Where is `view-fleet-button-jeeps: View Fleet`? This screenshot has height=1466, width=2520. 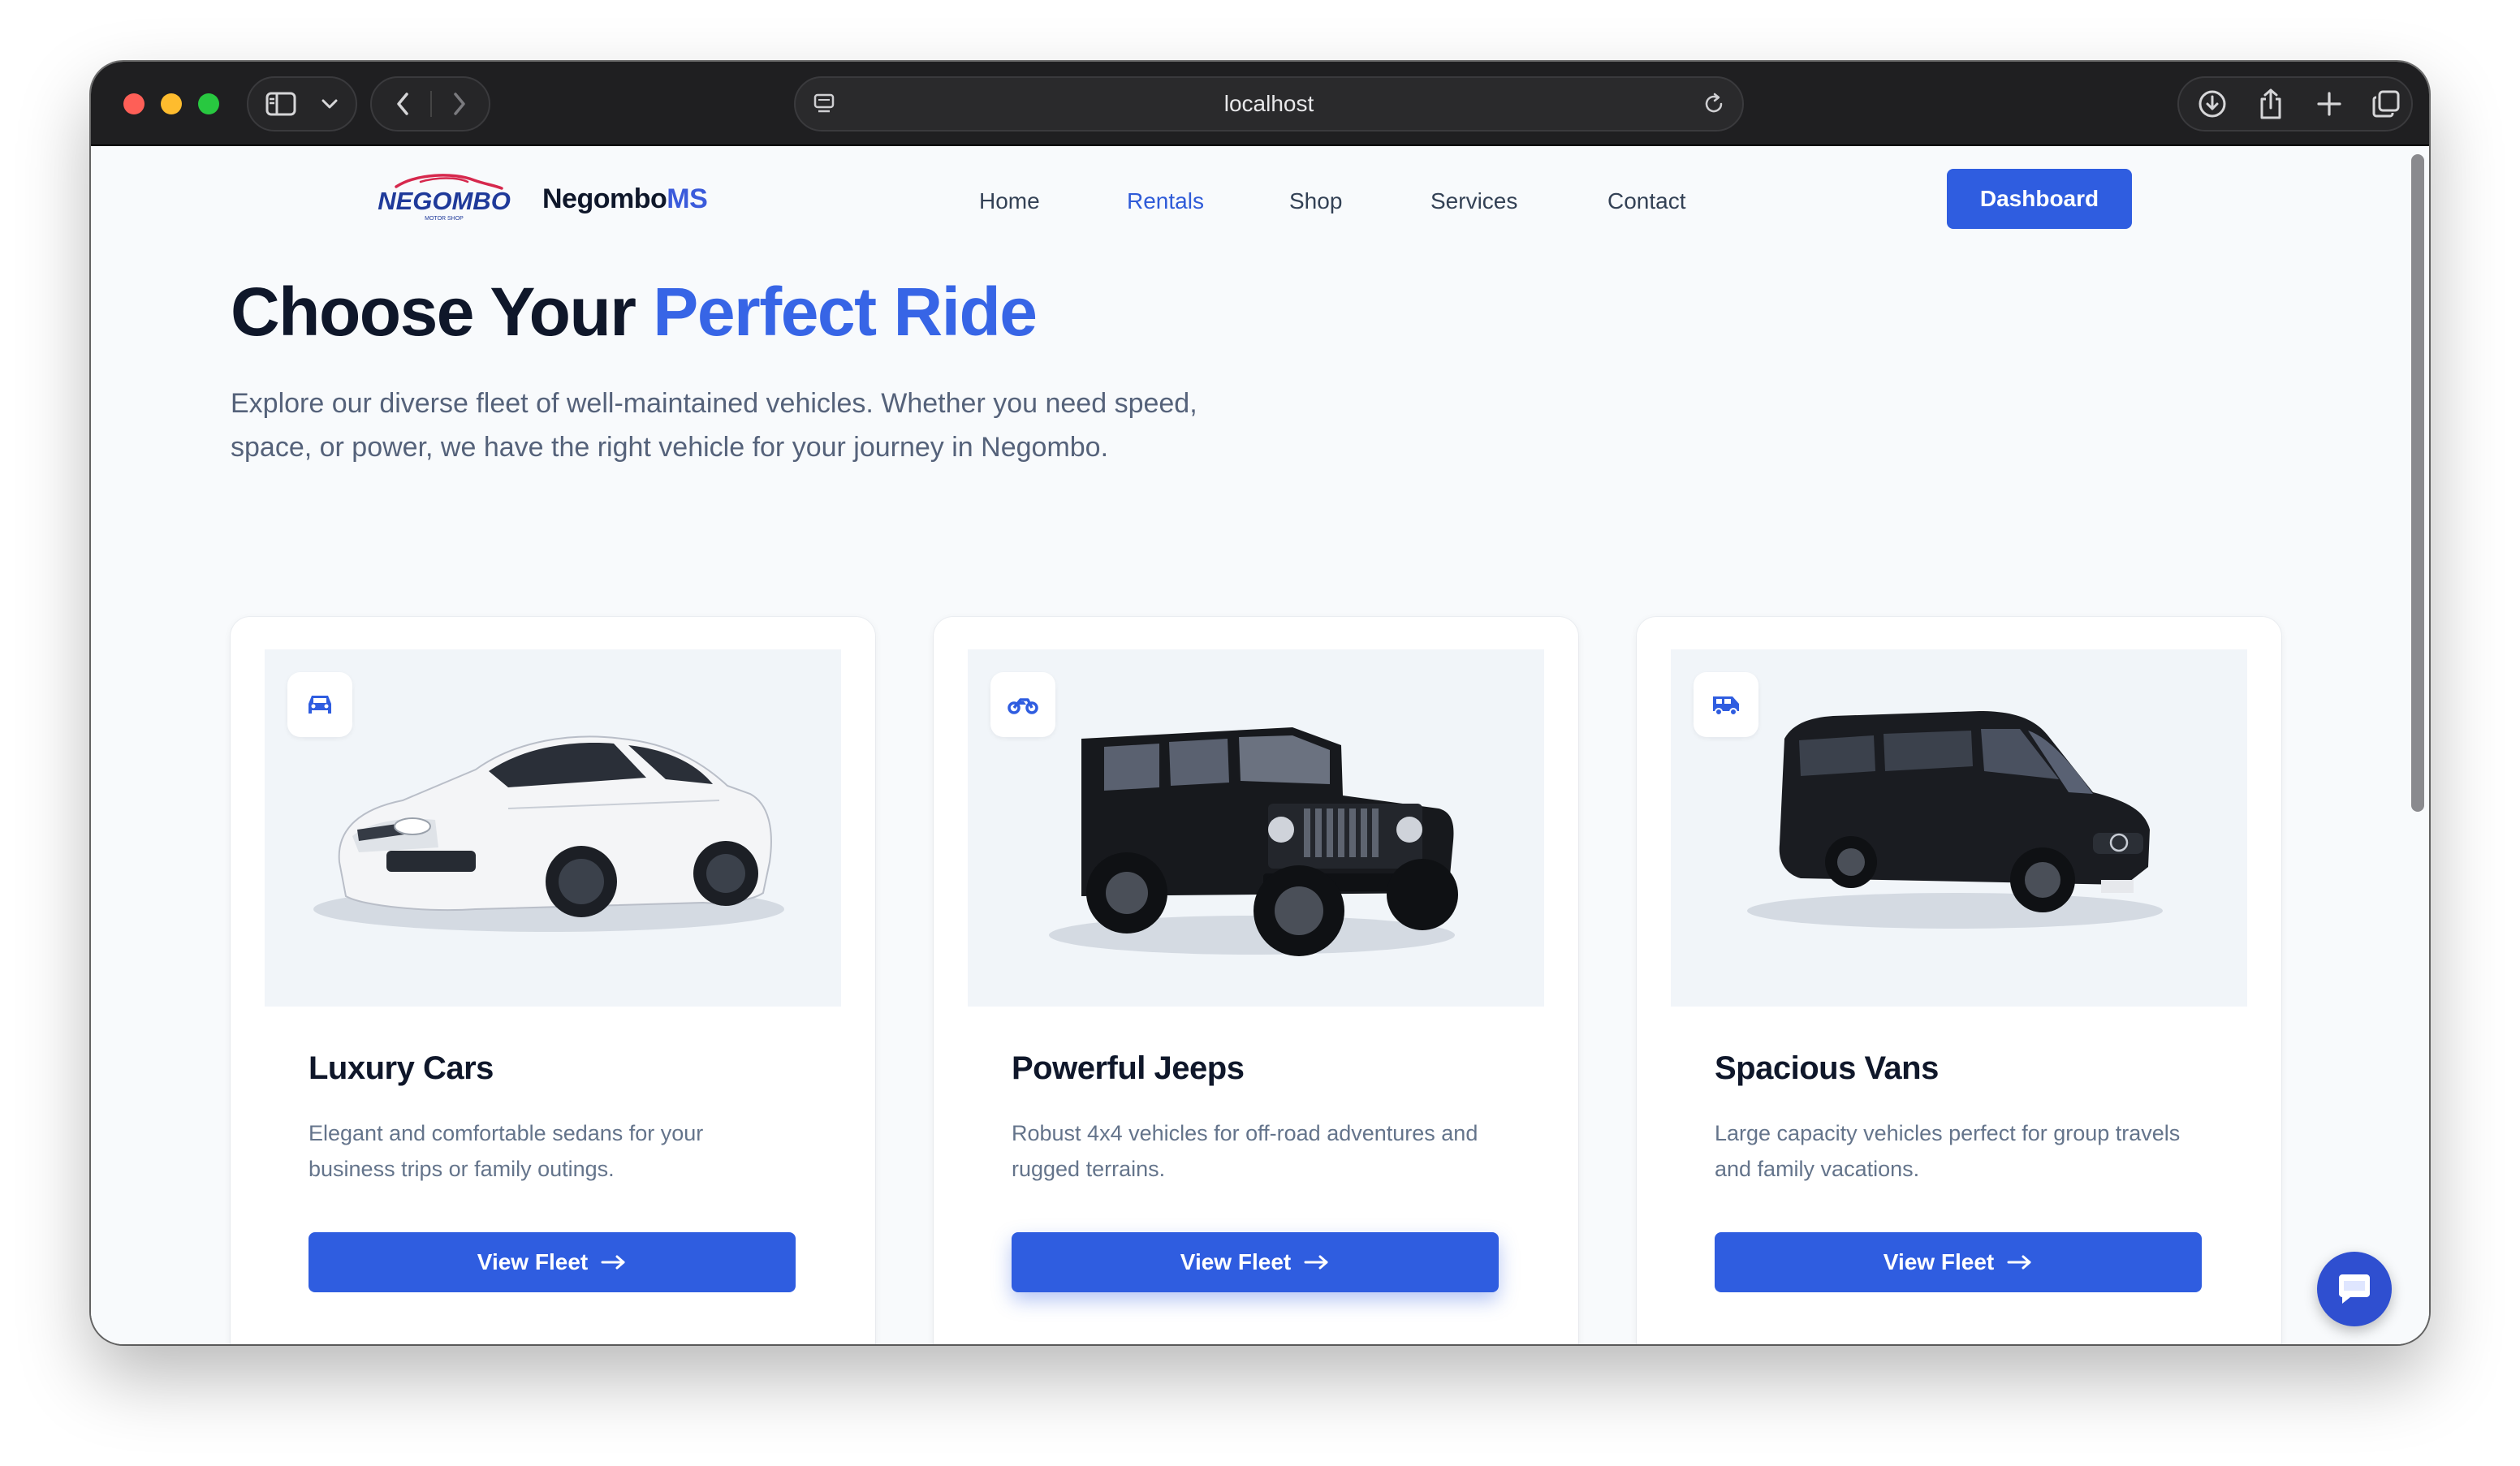 view-fleet-button-jeeps: View Fleet is located at coordinates (1256, 1262).